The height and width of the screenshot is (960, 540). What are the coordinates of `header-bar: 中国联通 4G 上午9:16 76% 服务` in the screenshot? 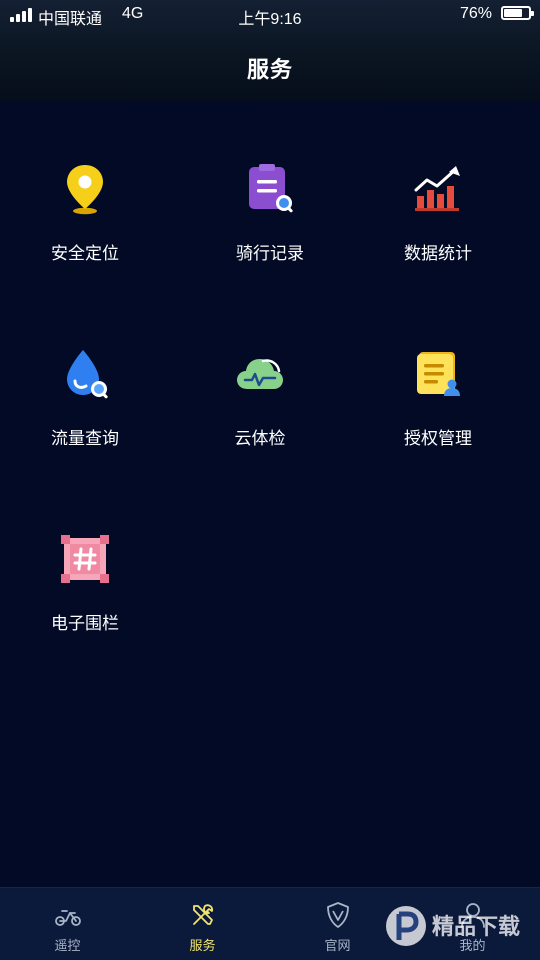 It's located at (270, 51).